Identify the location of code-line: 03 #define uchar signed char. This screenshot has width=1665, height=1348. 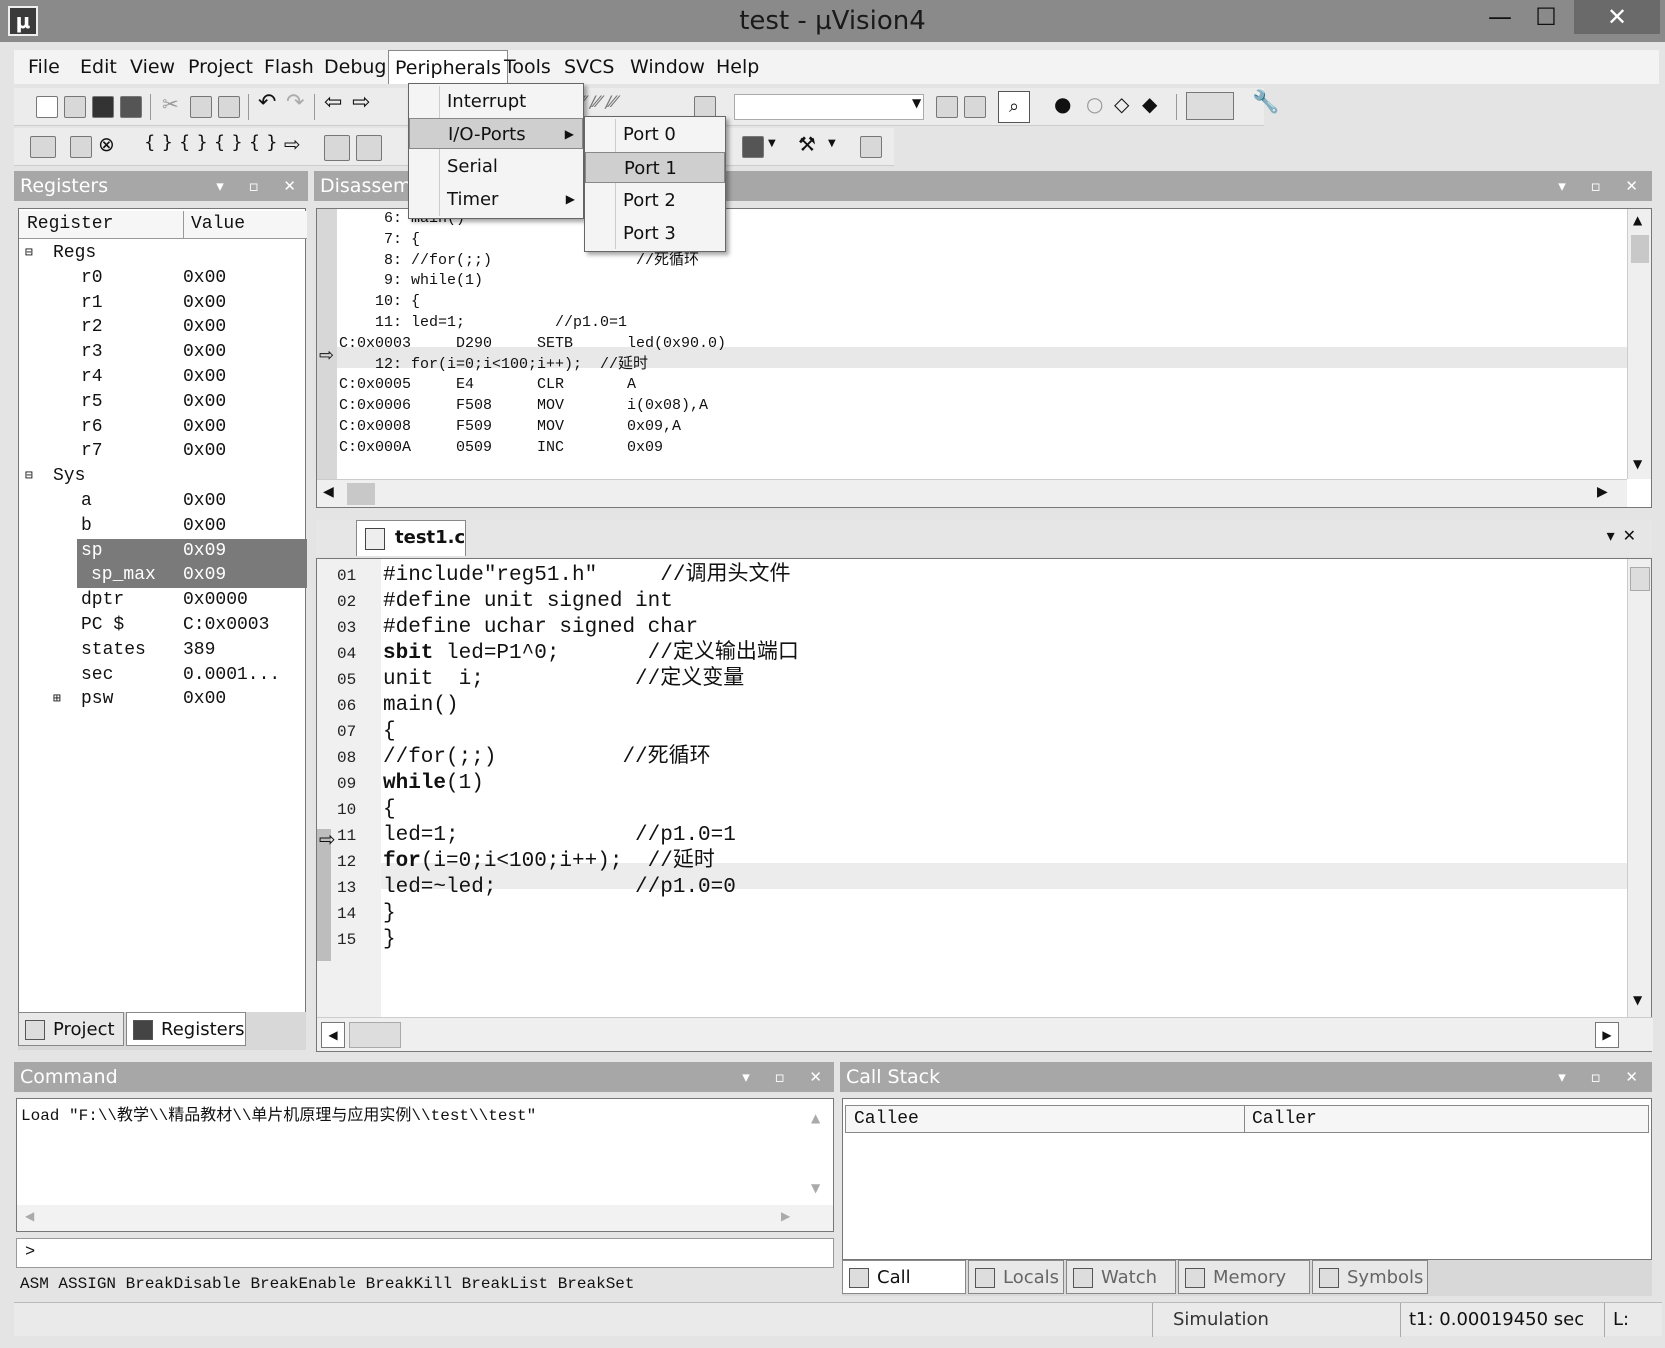
(967, 628).